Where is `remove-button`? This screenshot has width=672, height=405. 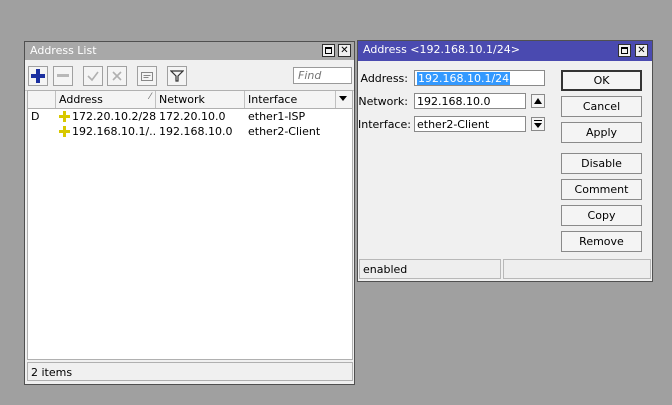 remove-button is located at coordinates (63, 76).